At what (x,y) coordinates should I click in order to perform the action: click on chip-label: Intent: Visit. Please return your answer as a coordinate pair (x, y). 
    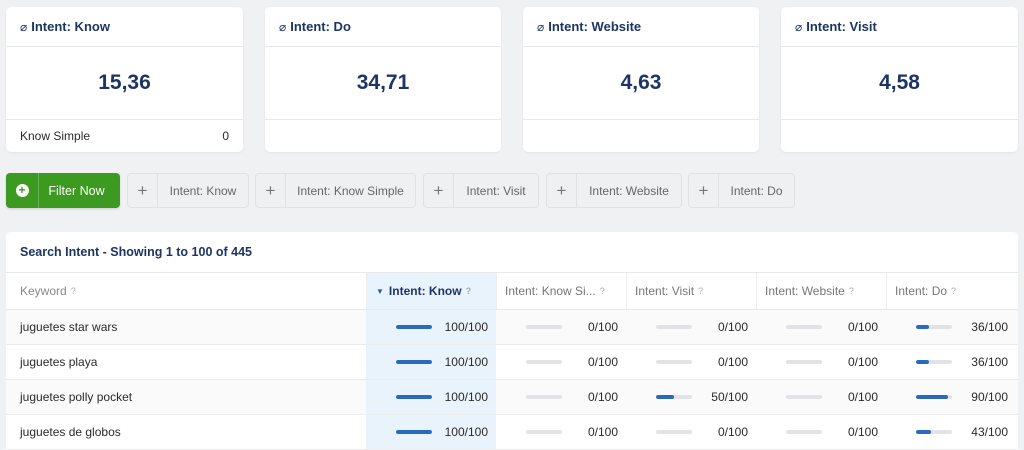
    Looking at the image, I should click on (496, 190).